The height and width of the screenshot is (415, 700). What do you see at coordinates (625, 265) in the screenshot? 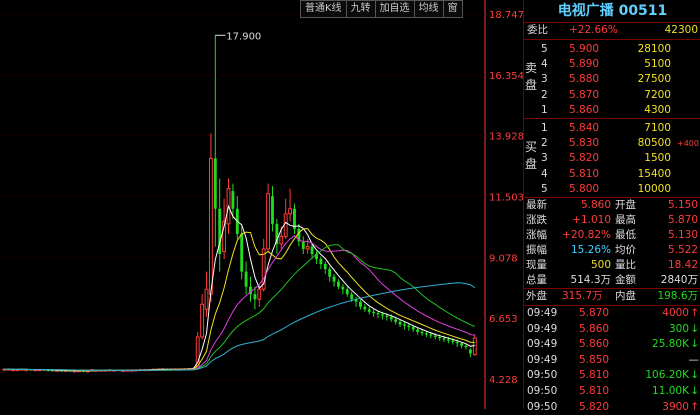
I see `stat-label: 量比` at bounding box center [625, 265].